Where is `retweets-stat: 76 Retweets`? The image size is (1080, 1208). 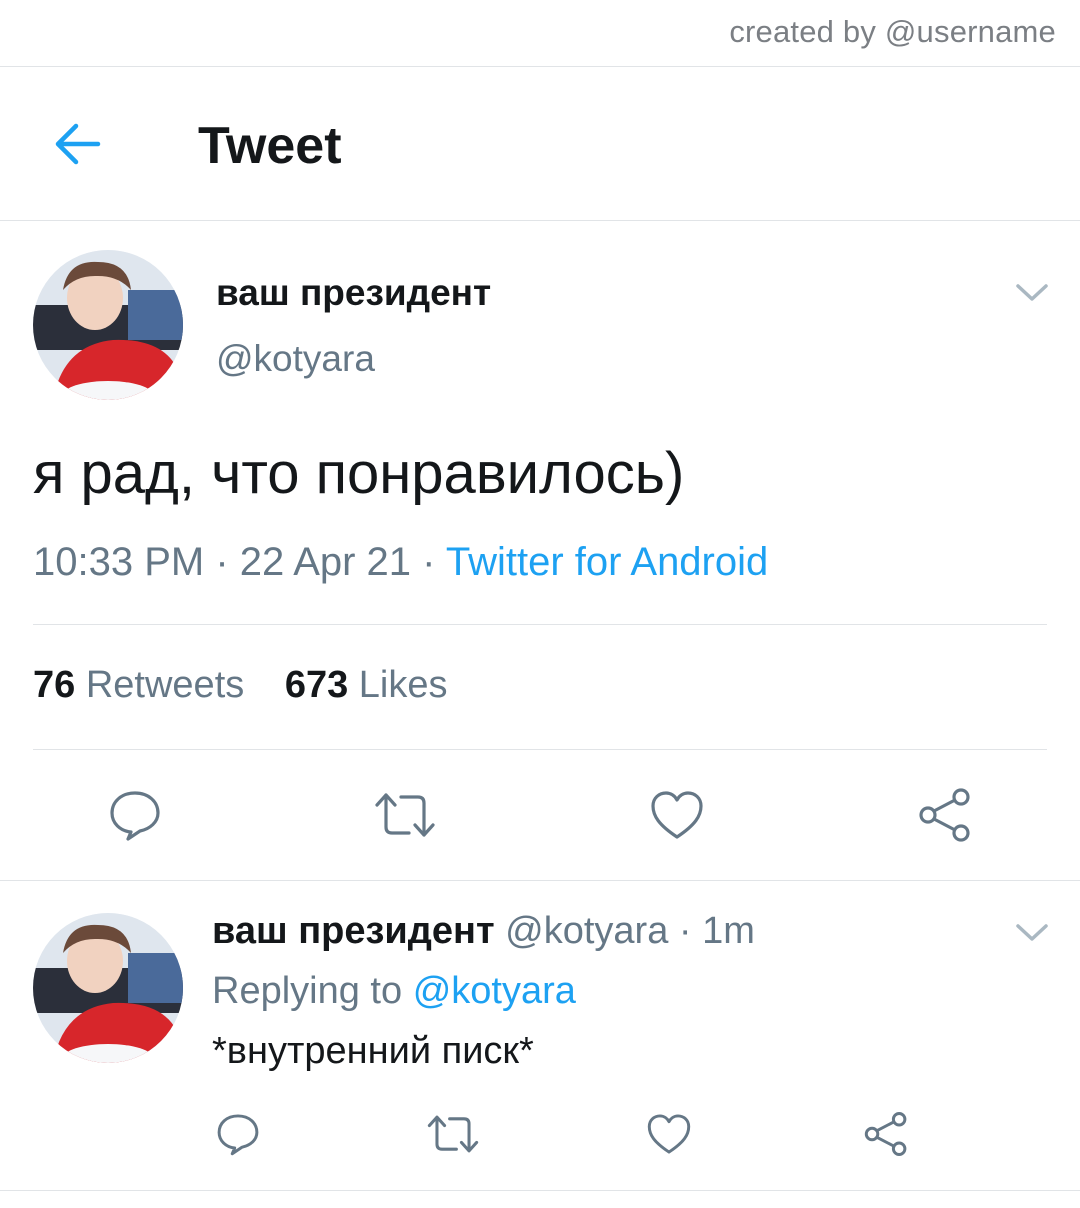
retweets-stat: 76 Retweets is located at coordinates (144, 685).